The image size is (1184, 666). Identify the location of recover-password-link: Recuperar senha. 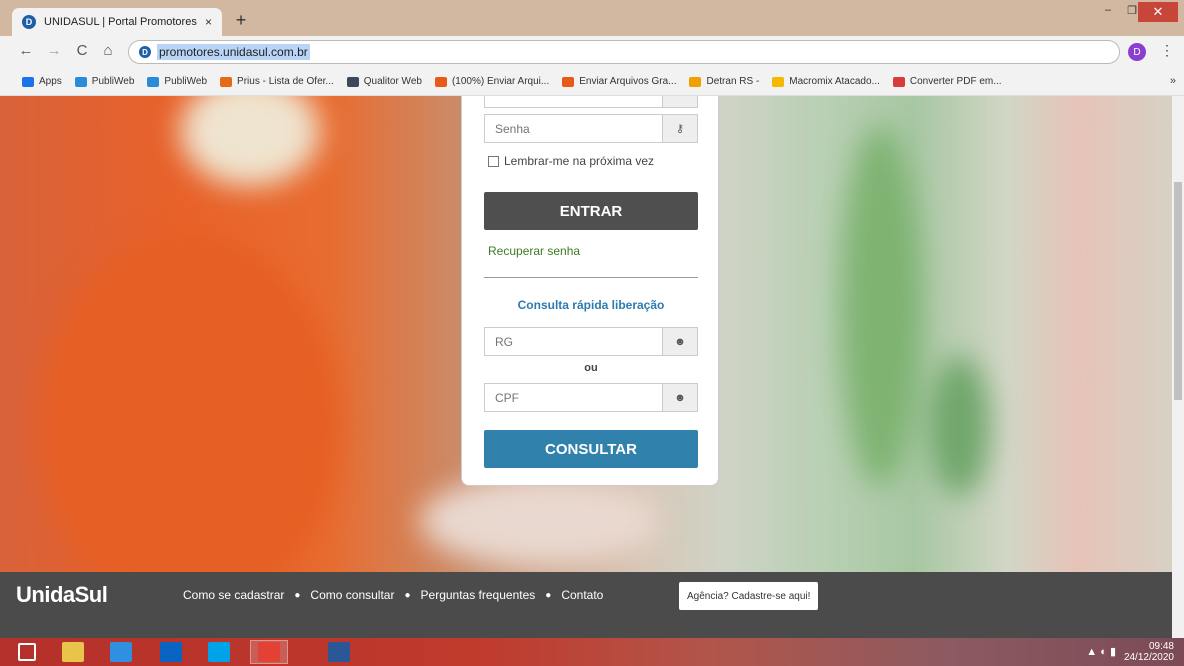
(534, 251).